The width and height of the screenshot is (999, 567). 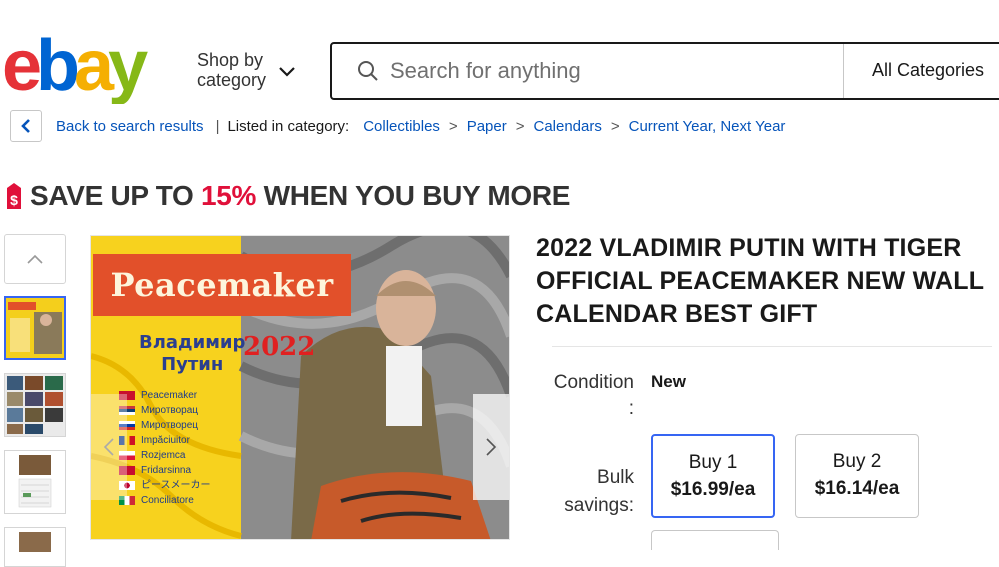 I want to click on breadcrumb-collectibles: Collectibles, so click(x=401, y=126).